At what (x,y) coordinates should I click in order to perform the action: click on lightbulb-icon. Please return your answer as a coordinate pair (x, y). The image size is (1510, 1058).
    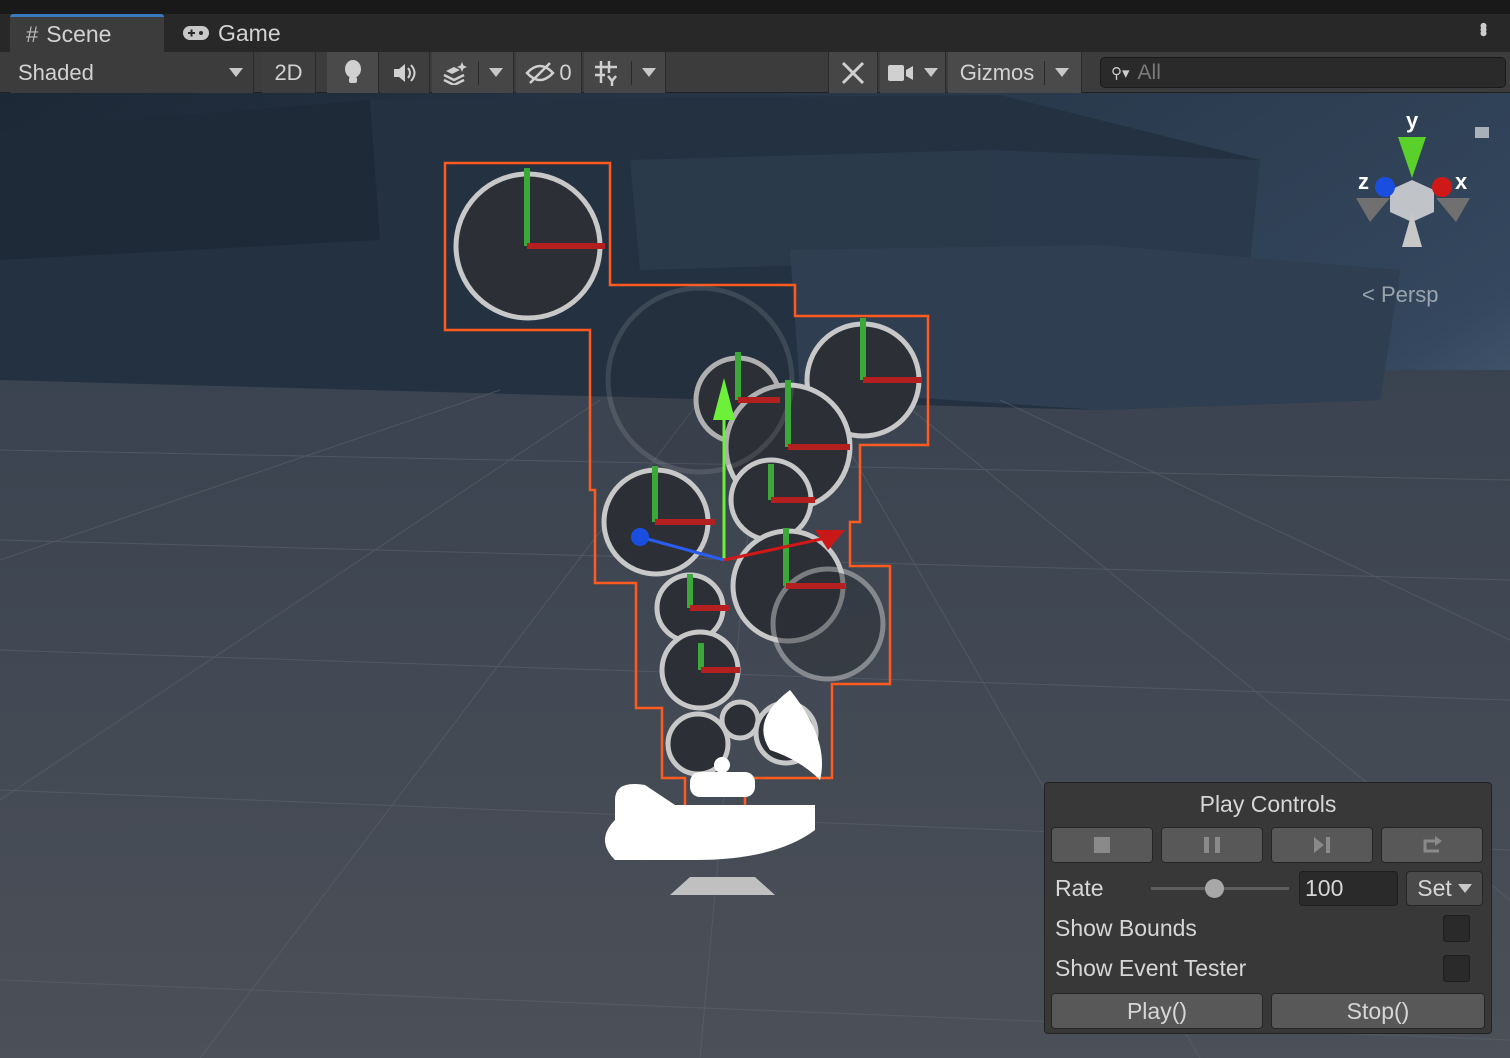
    Looking at the image, I should click on (352, 71).